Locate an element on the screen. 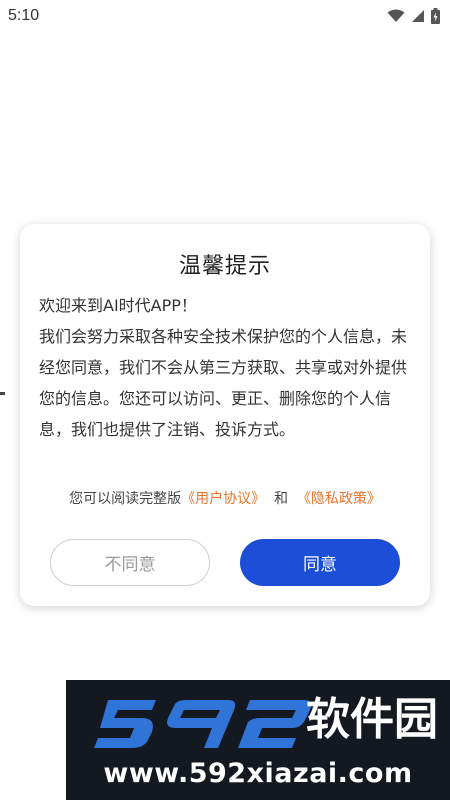 The image size is (450, 800). dialog-title: 温馨提示 is located at coordinates (224, 266).